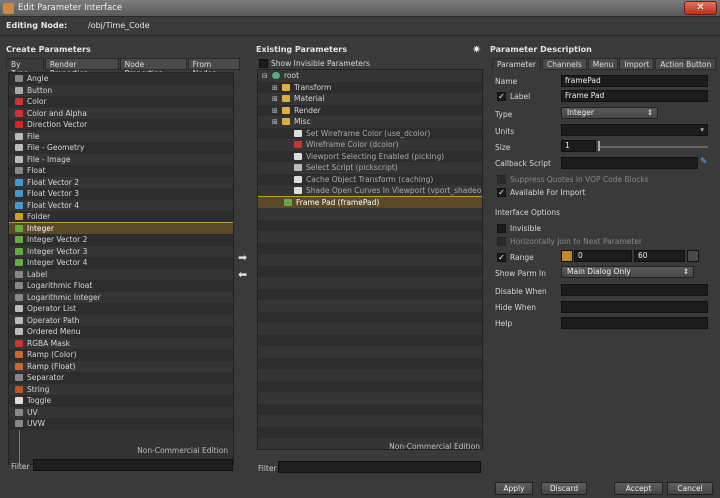 This screenshot has height=498, width=720. I want to click on apply-button: Apply, so click(514, 488).